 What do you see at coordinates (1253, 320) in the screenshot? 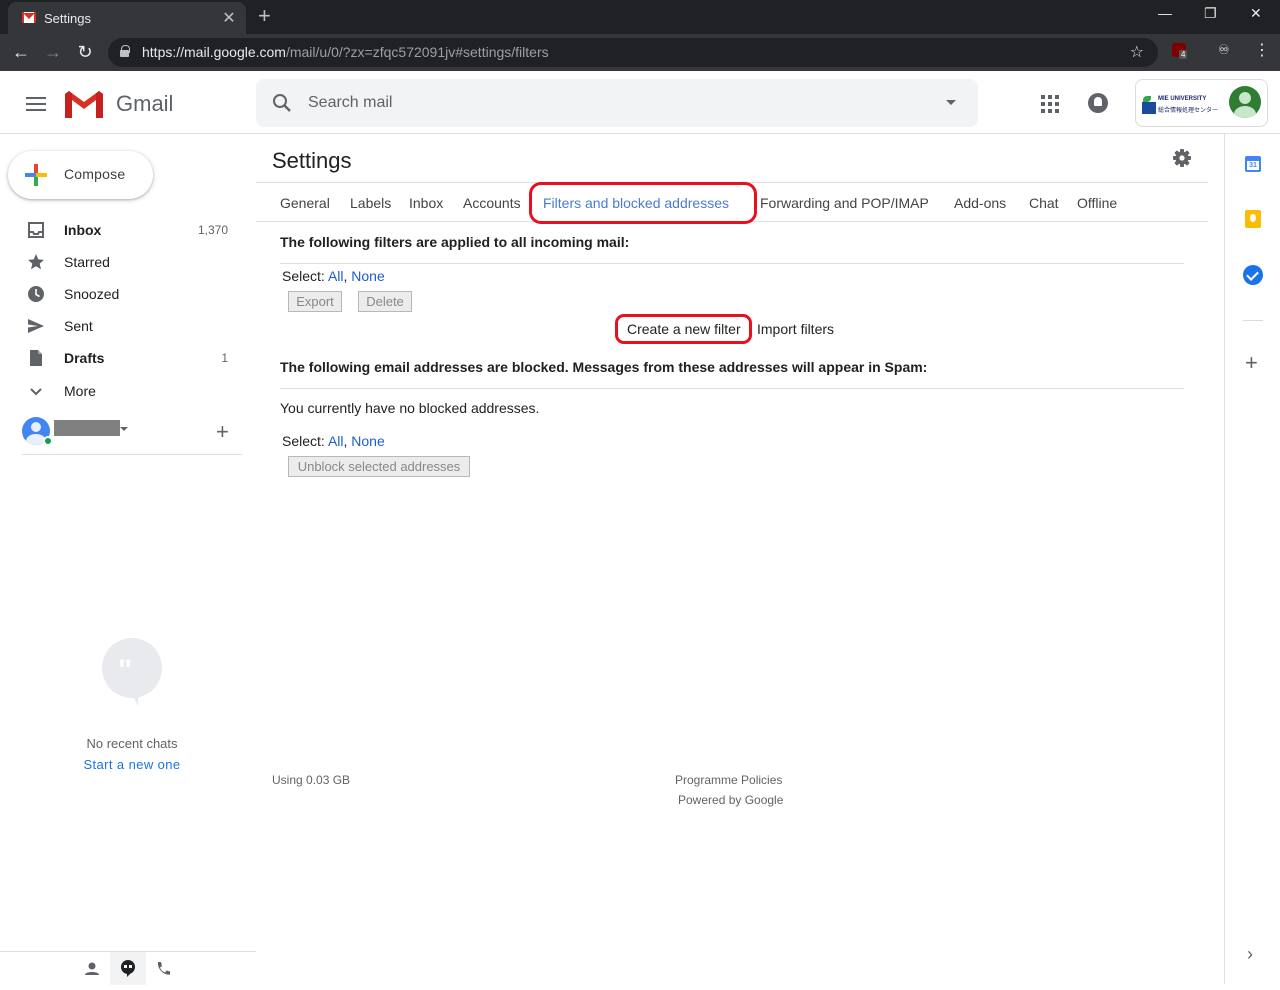
I see `divider` at bounding box center [1253, 320].